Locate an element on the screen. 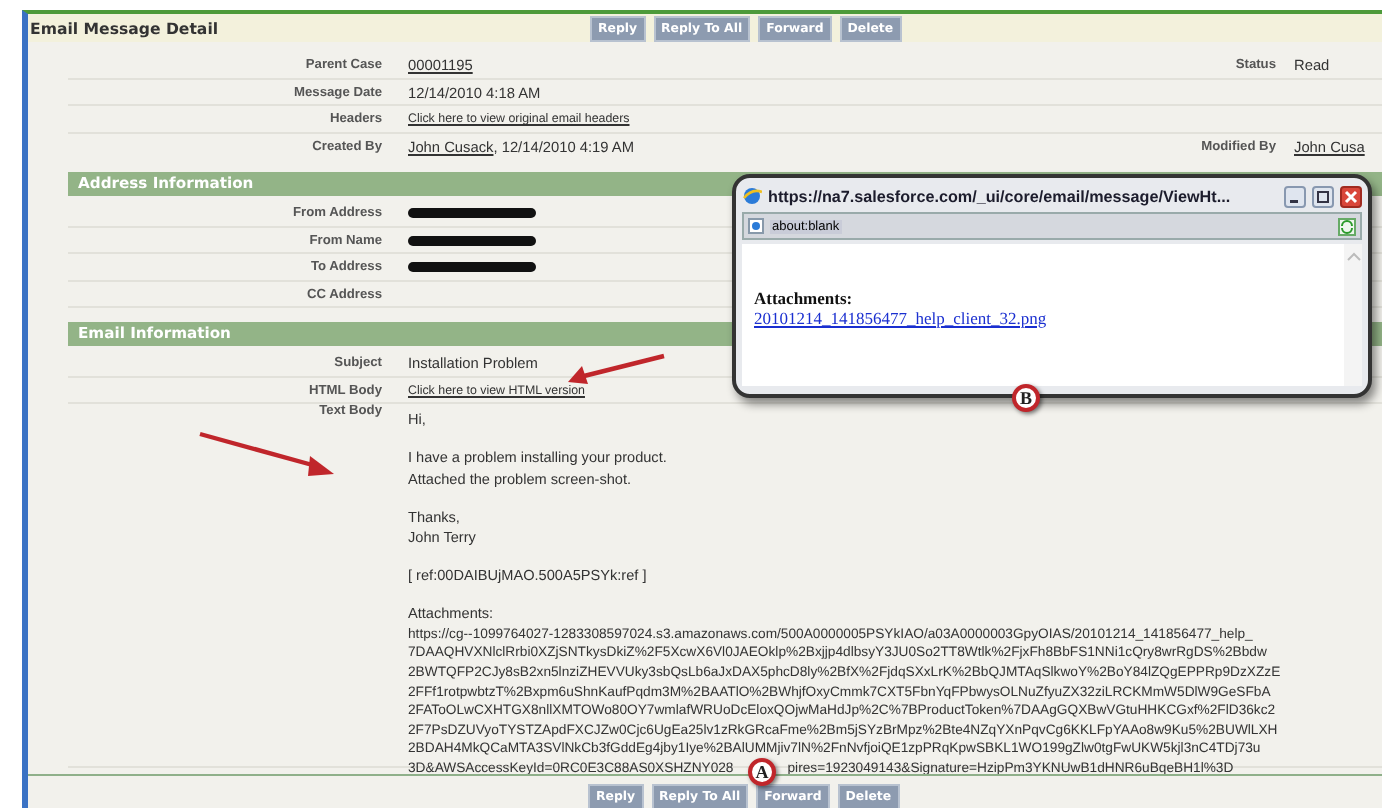 This screenshot has width=1382, height=808. close-icon is located at coordinates (1351, 196).